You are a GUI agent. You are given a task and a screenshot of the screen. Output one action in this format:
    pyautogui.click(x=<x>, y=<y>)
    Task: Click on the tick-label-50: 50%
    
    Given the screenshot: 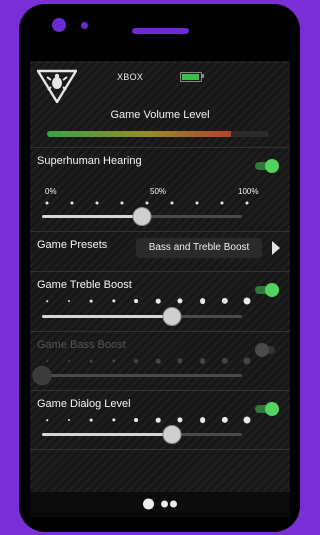 What is the action you would take?
    pyautogui.click(x=158, y=191)
    